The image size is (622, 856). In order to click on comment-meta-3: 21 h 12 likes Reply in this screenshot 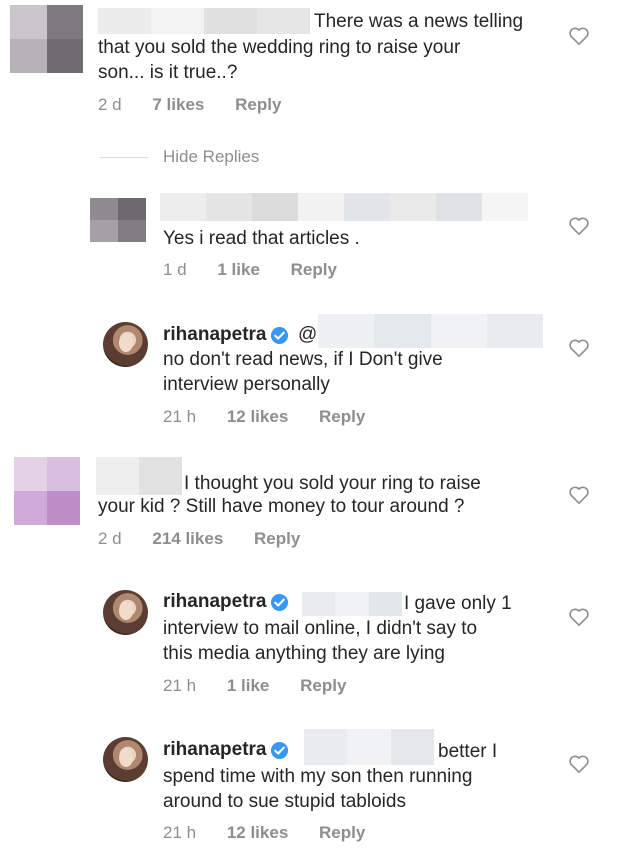, I will do `click(264, 417)`.